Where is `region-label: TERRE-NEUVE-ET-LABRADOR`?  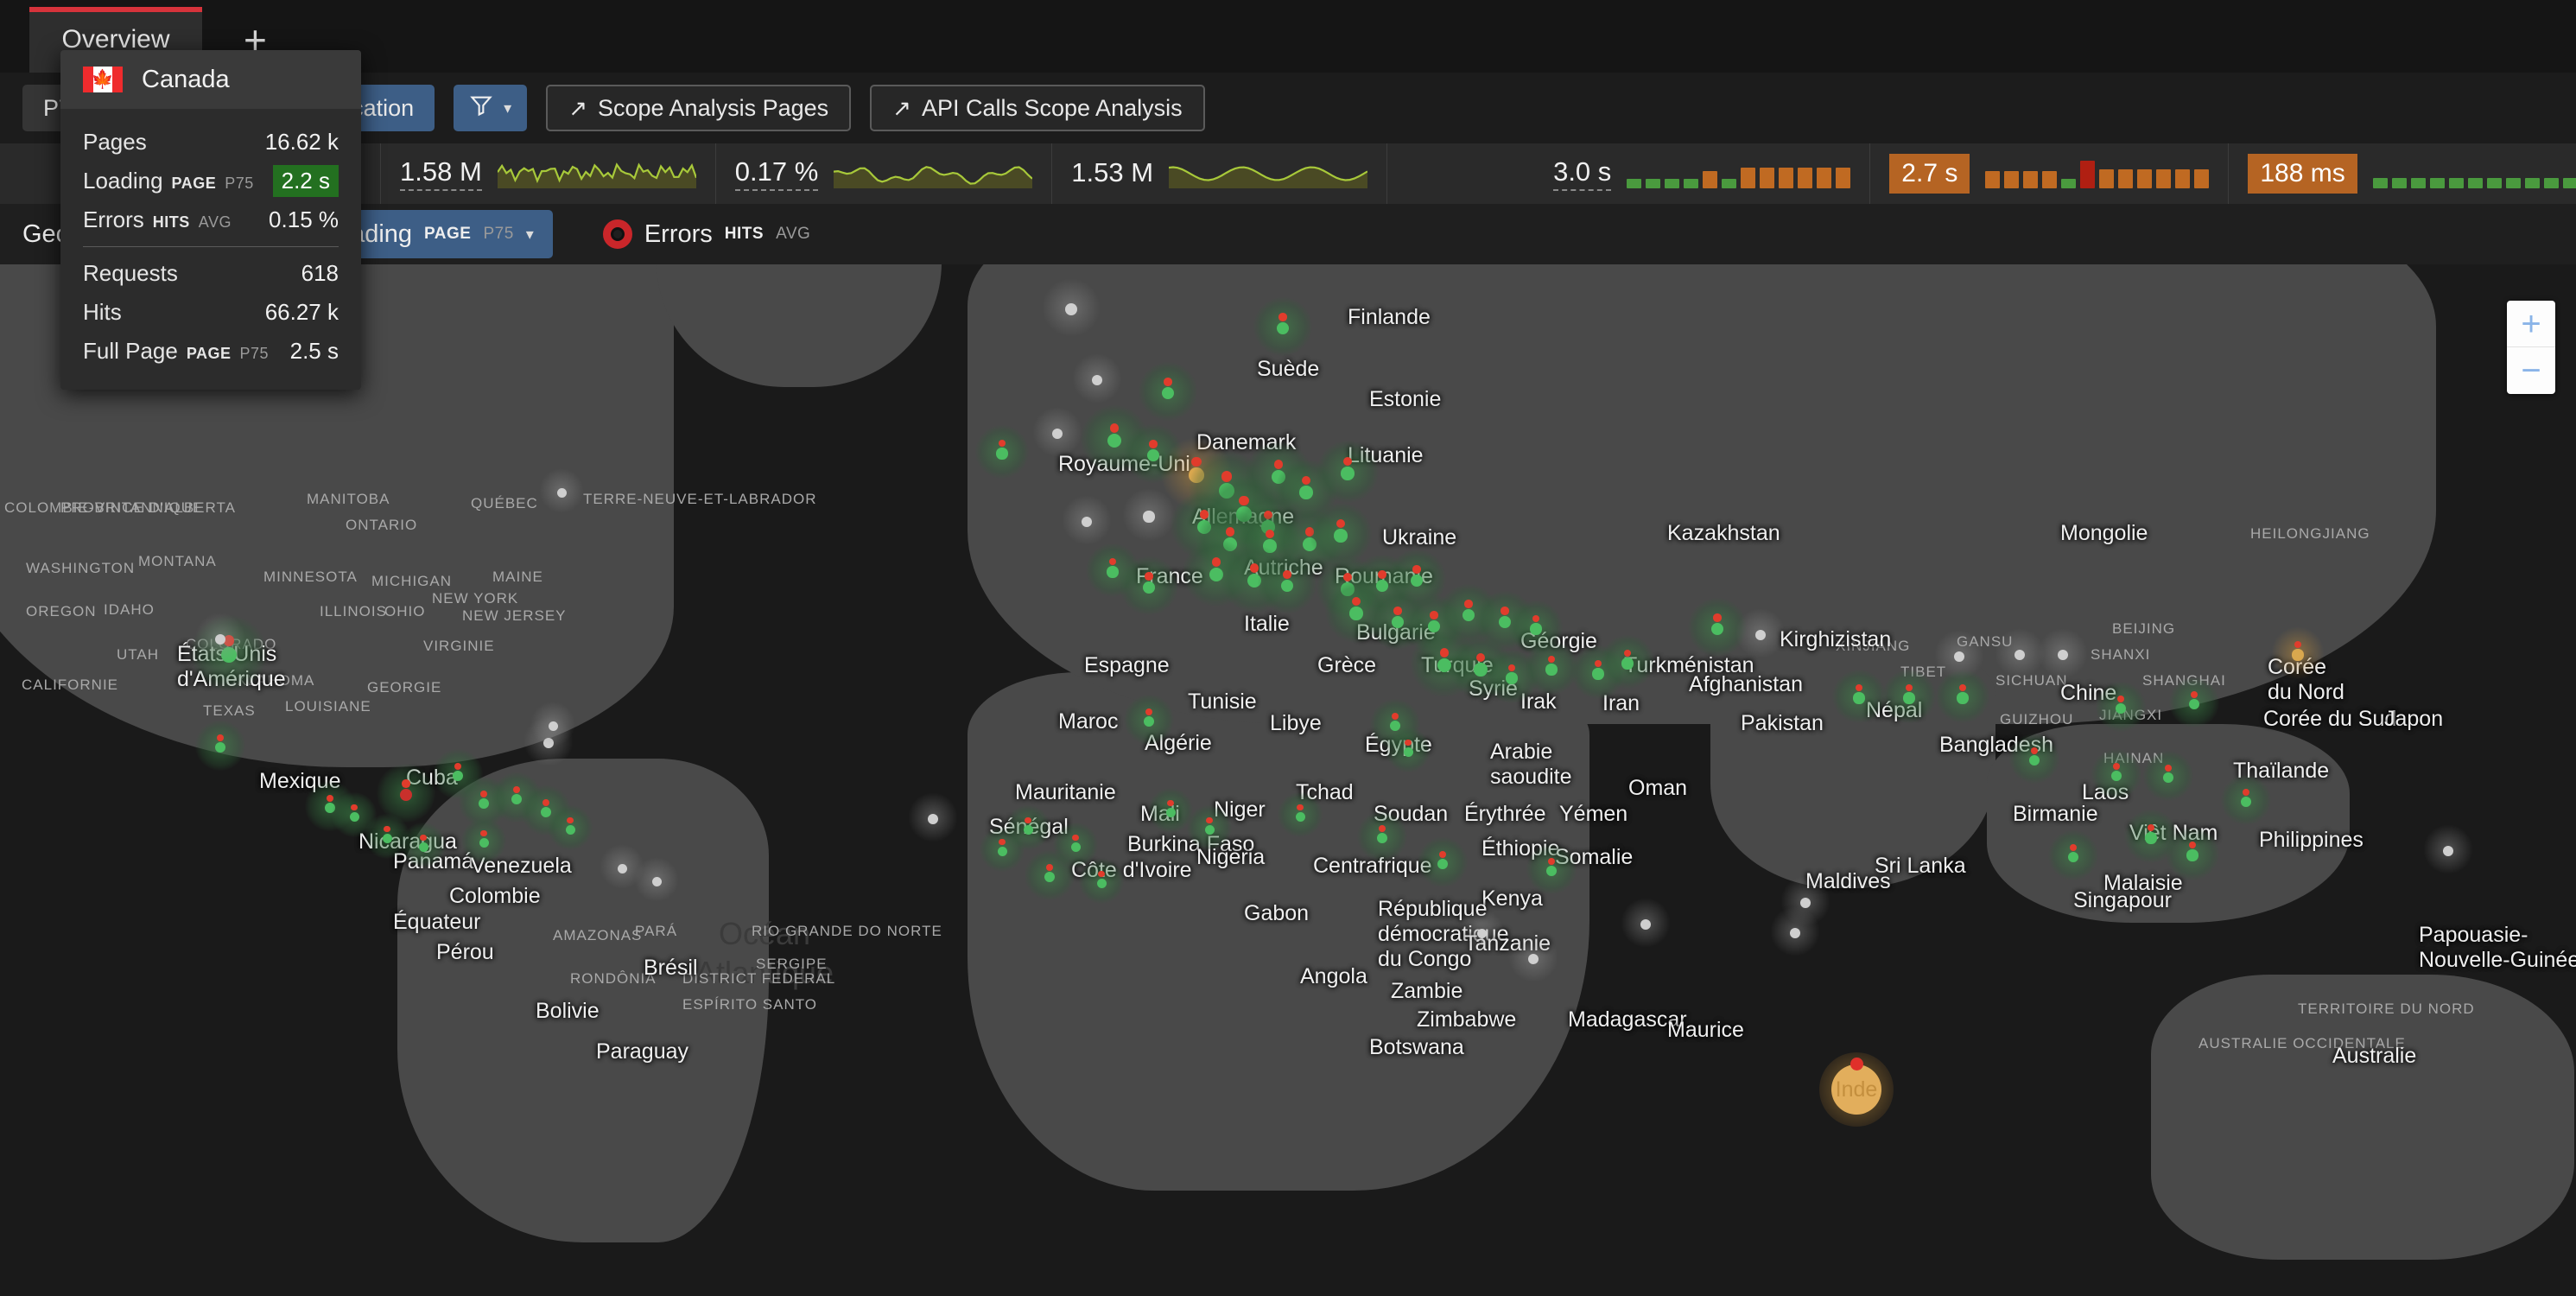 region-label: TERRE-NEUVE-ET-LABRADOR is located at coordinates (700, 499).